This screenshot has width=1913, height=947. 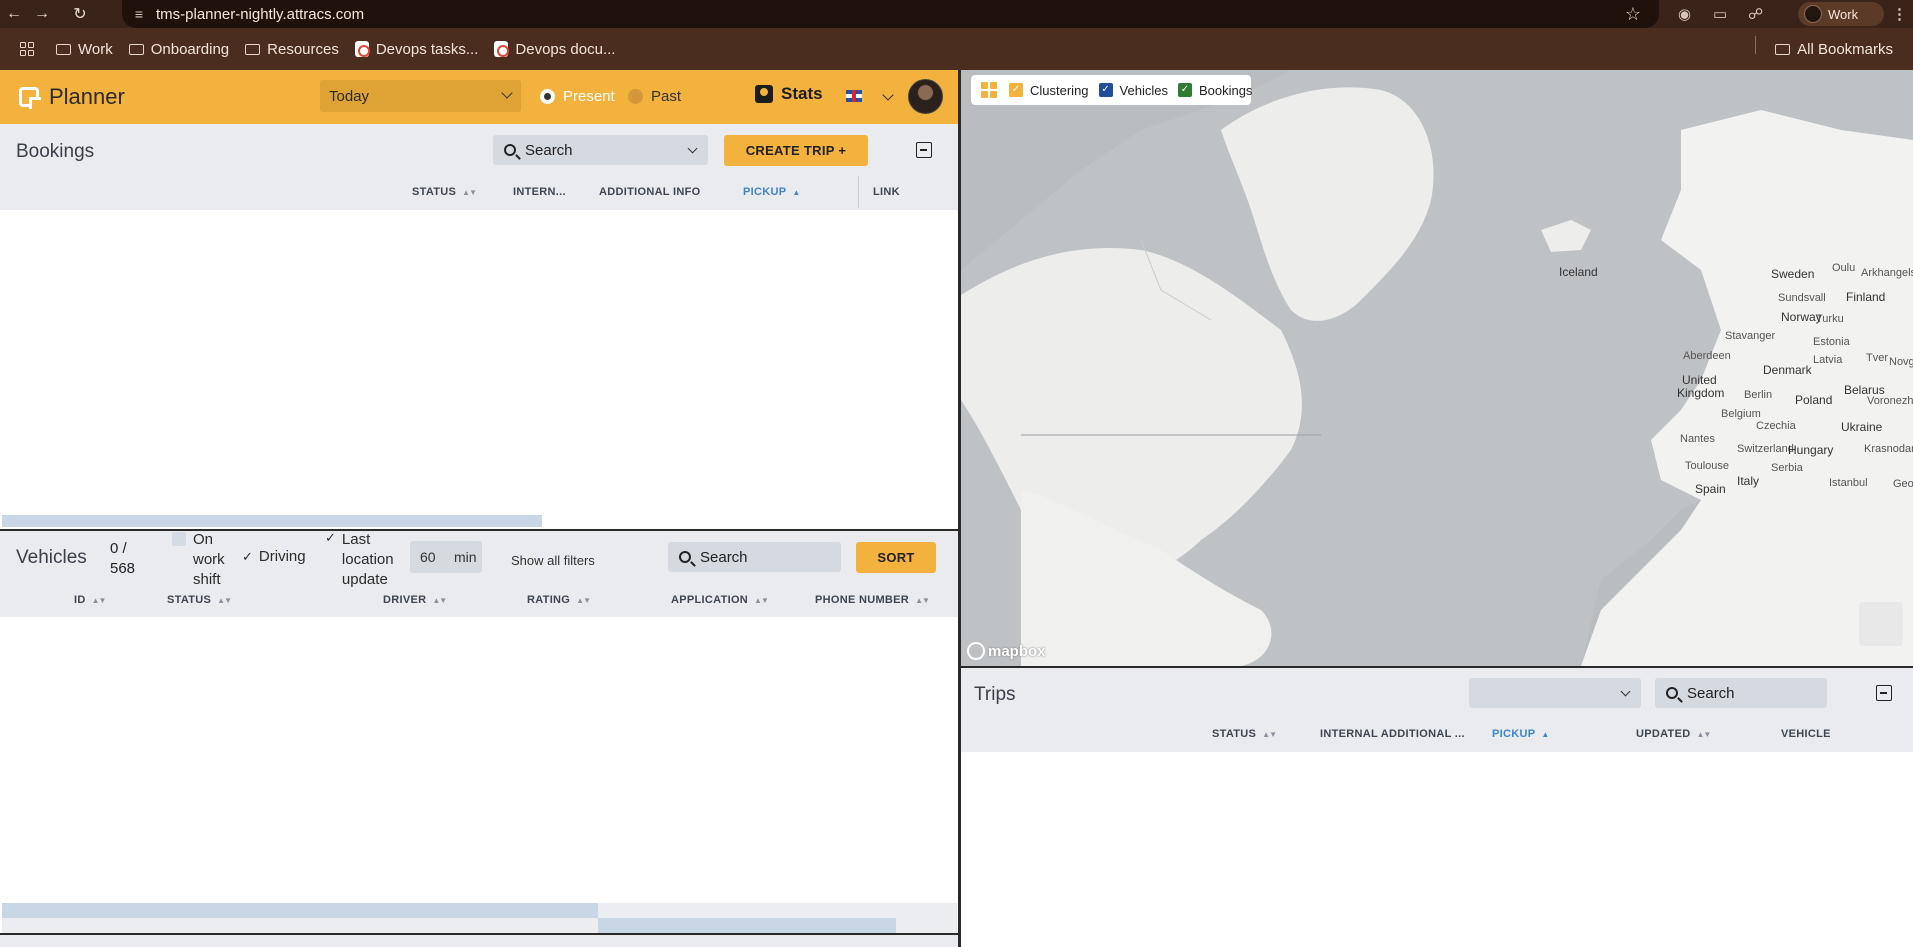 I want to click on vehicles-scrollbar, so click(x=300, y=910).